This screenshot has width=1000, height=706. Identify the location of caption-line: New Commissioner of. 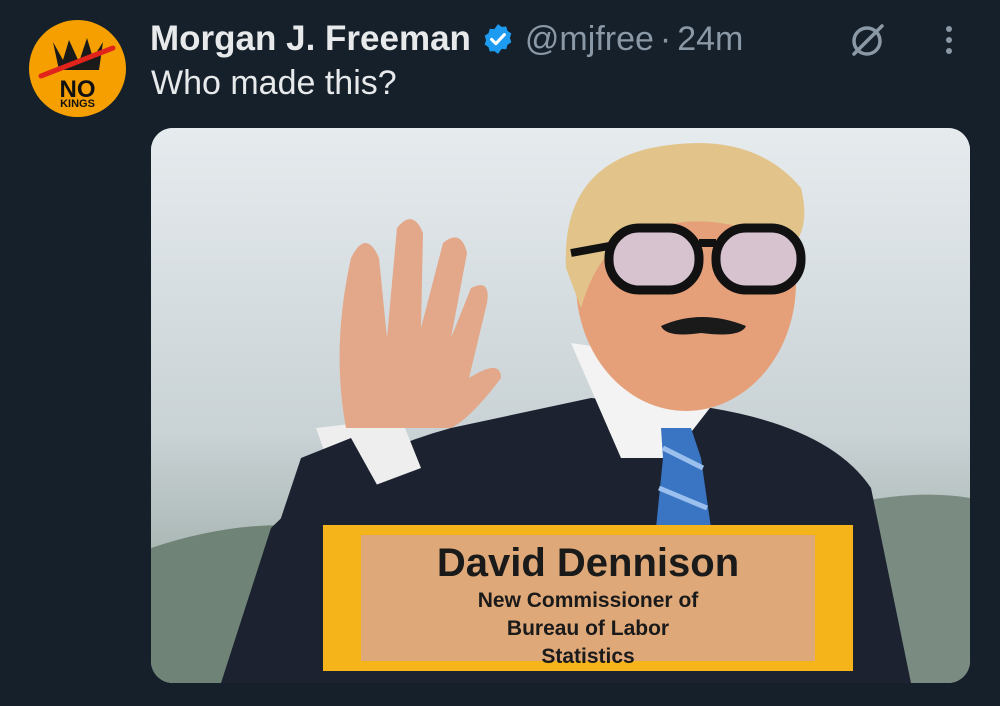
(588, 600).